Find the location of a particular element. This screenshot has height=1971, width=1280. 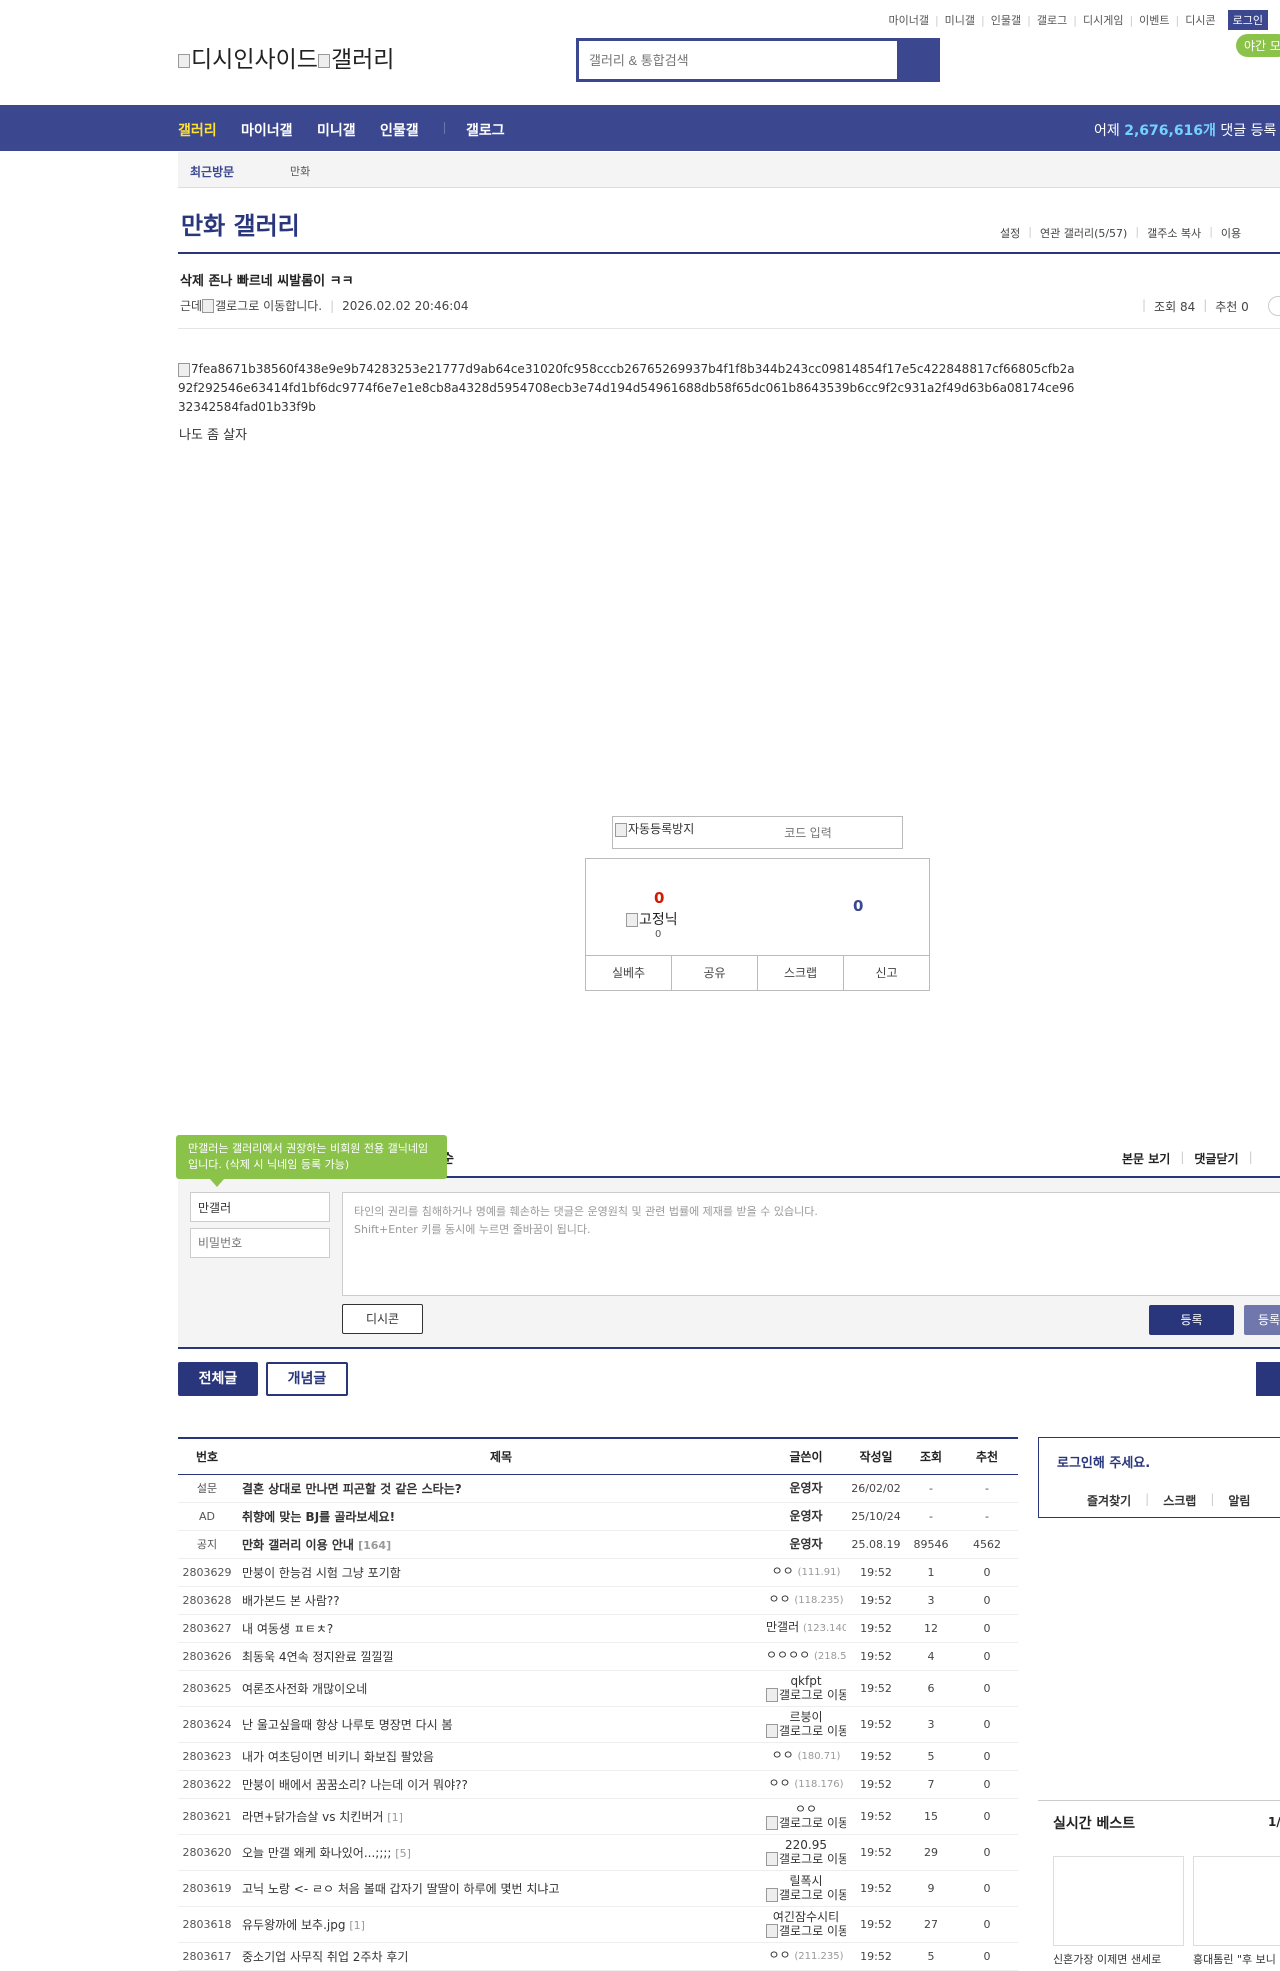

register-recommend-button: 등록 is located at coordinates (1262, 1320).